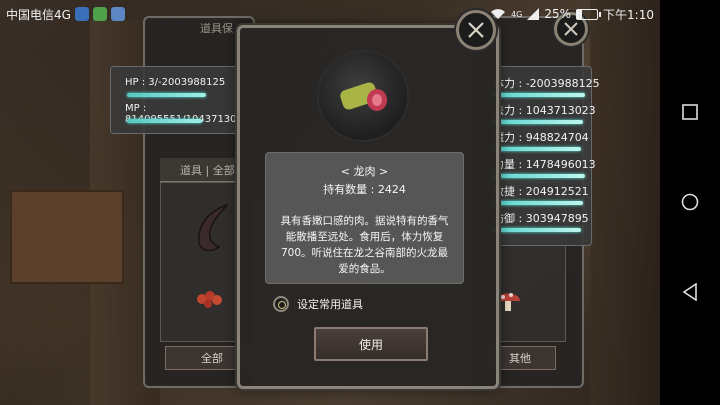 This screenshot has height=405, width=720. I want to click on nav-circle-icon, so click(690, 202).